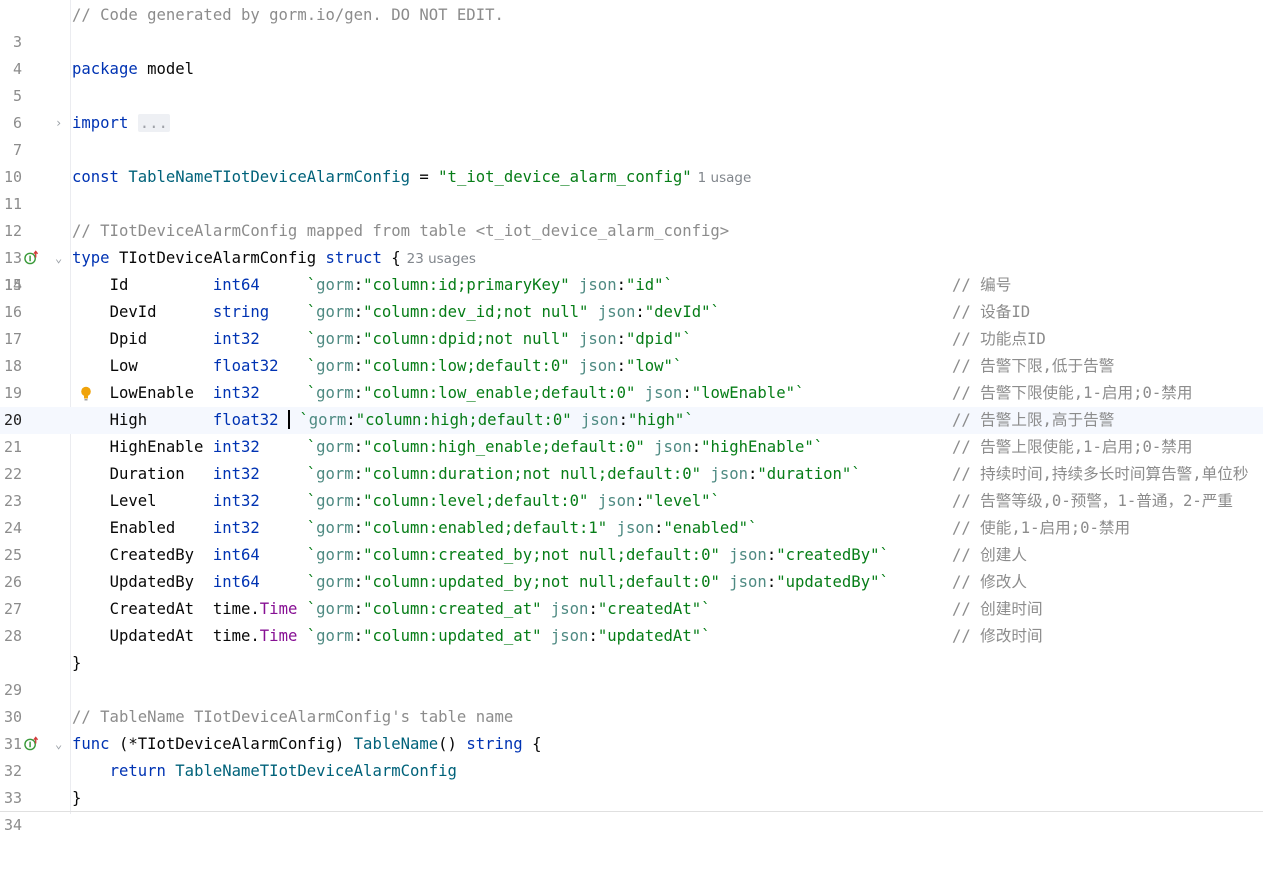 This screenshot has height=893, width=1263. What do you see at coordinates (631, 161) in the screenshot?
I see `code-line: 10` at bounding box center [631, 161].